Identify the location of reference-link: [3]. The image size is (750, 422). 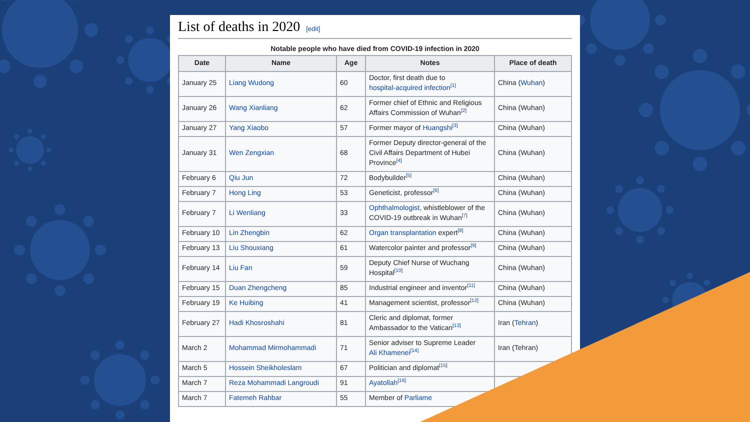
(455, 126).